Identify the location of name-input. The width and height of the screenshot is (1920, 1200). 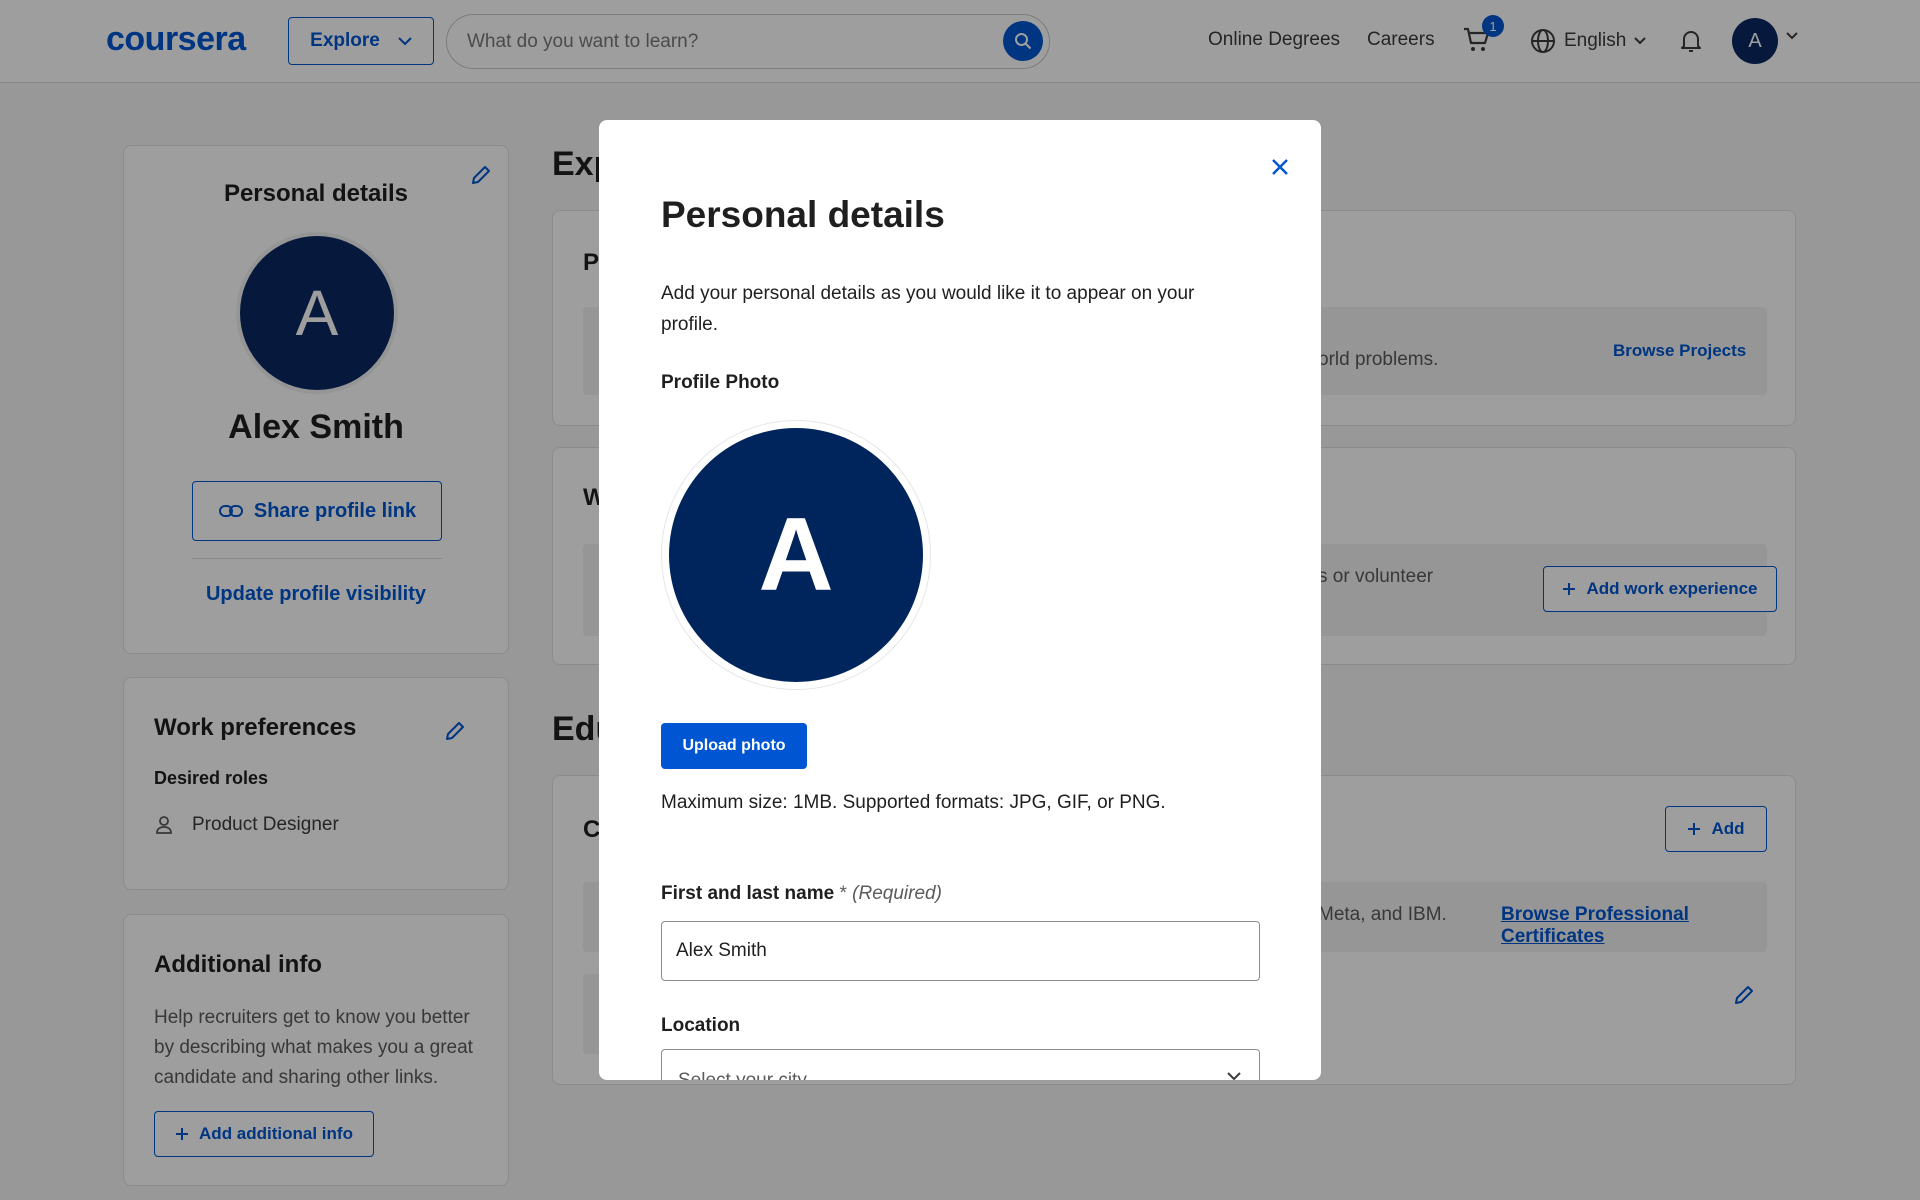
(960, 951).